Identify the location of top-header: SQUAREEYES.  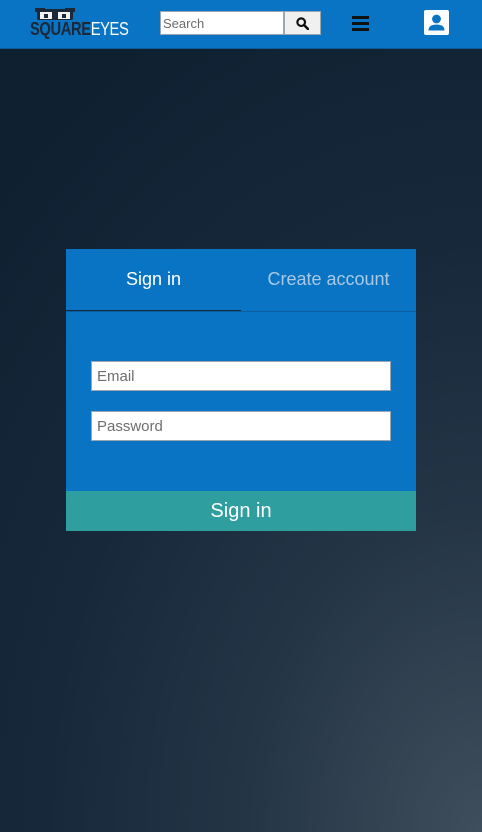
(241, 24).